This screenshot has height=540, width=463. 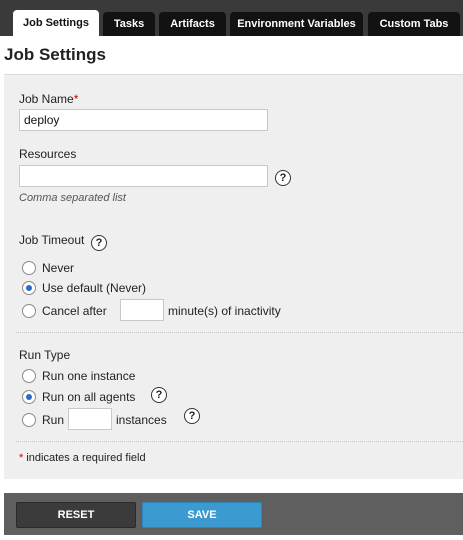 I want to click on timeout-never-label: Never, so click(x=58, y=268).